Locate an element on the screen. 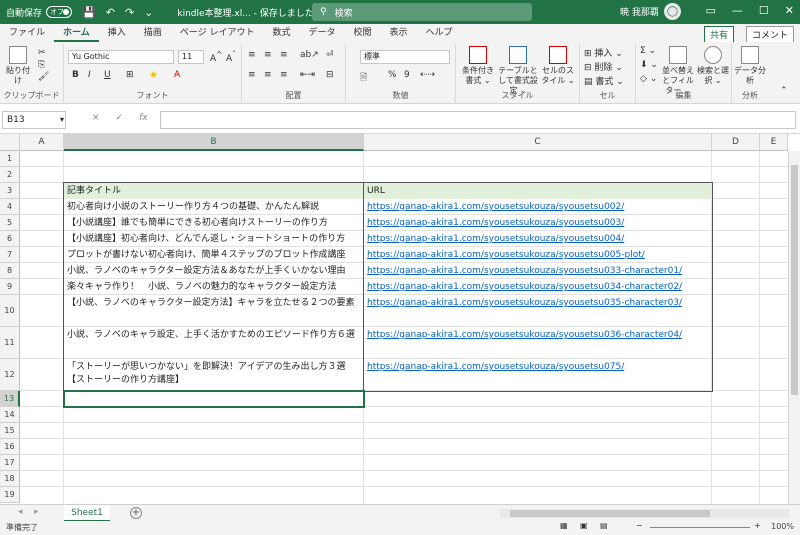  orientation-icon: ab↗ is located at coordinates (309, 55).